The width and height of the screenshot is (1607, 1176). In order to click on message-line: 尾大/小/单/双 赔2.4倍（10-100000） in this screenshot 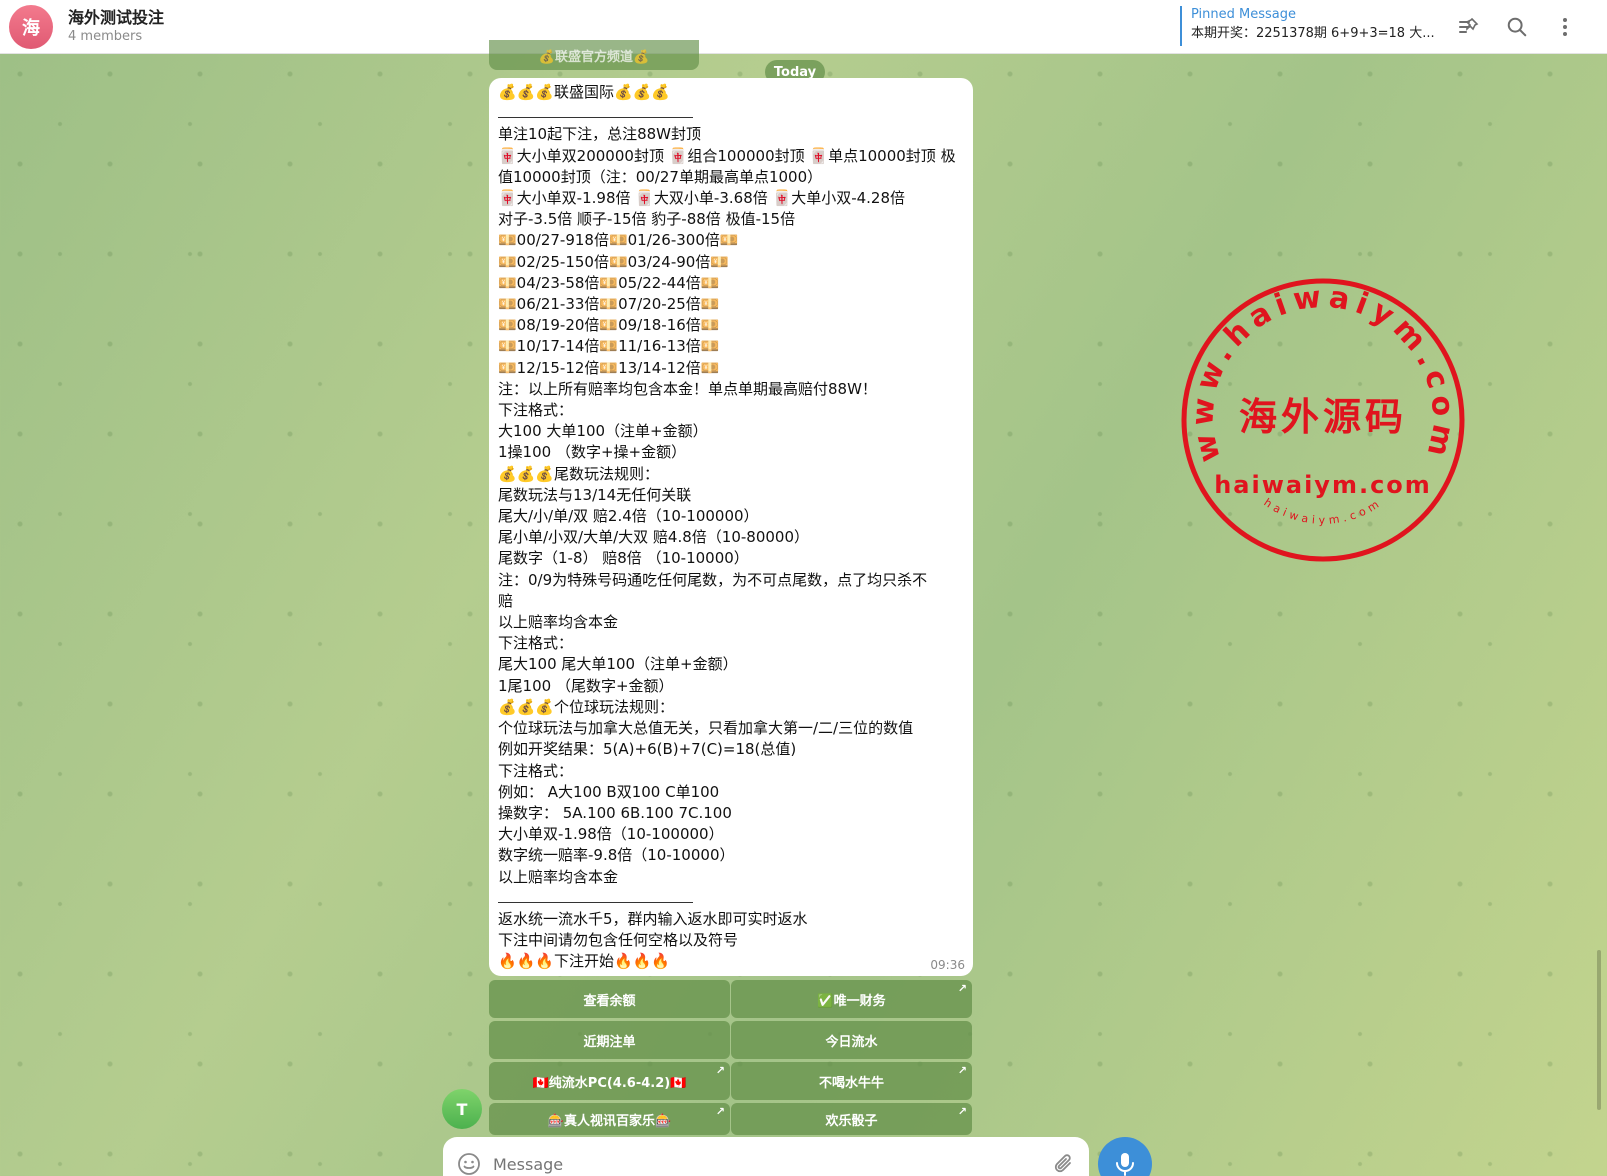, I will do `click(628, 516)`.